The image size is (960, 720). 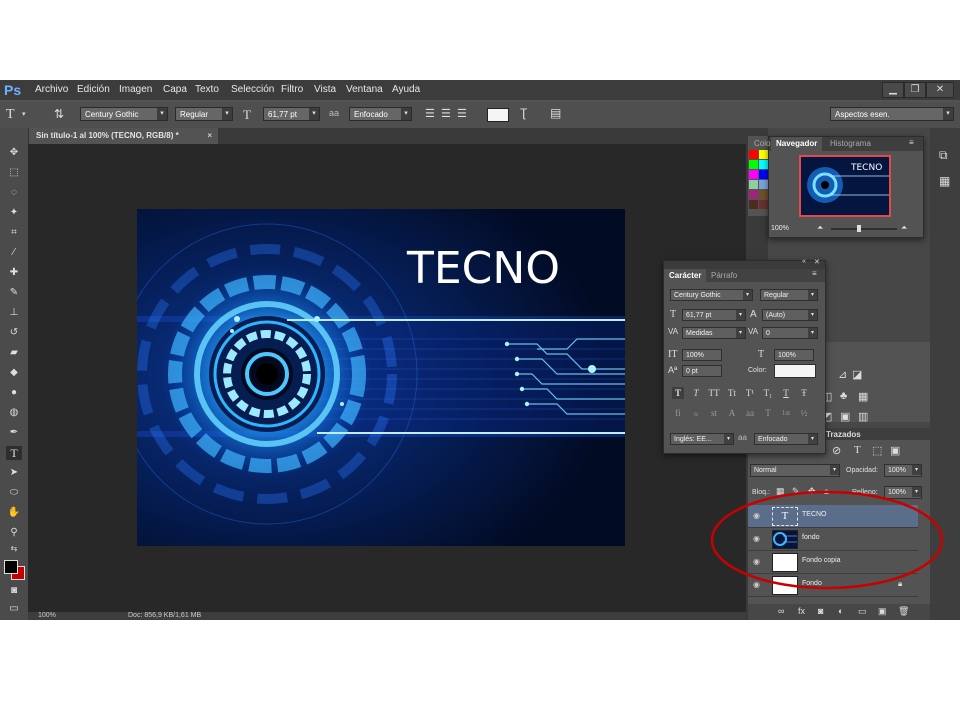 I want to click on swatch-blue, so click(x=763, y=174).